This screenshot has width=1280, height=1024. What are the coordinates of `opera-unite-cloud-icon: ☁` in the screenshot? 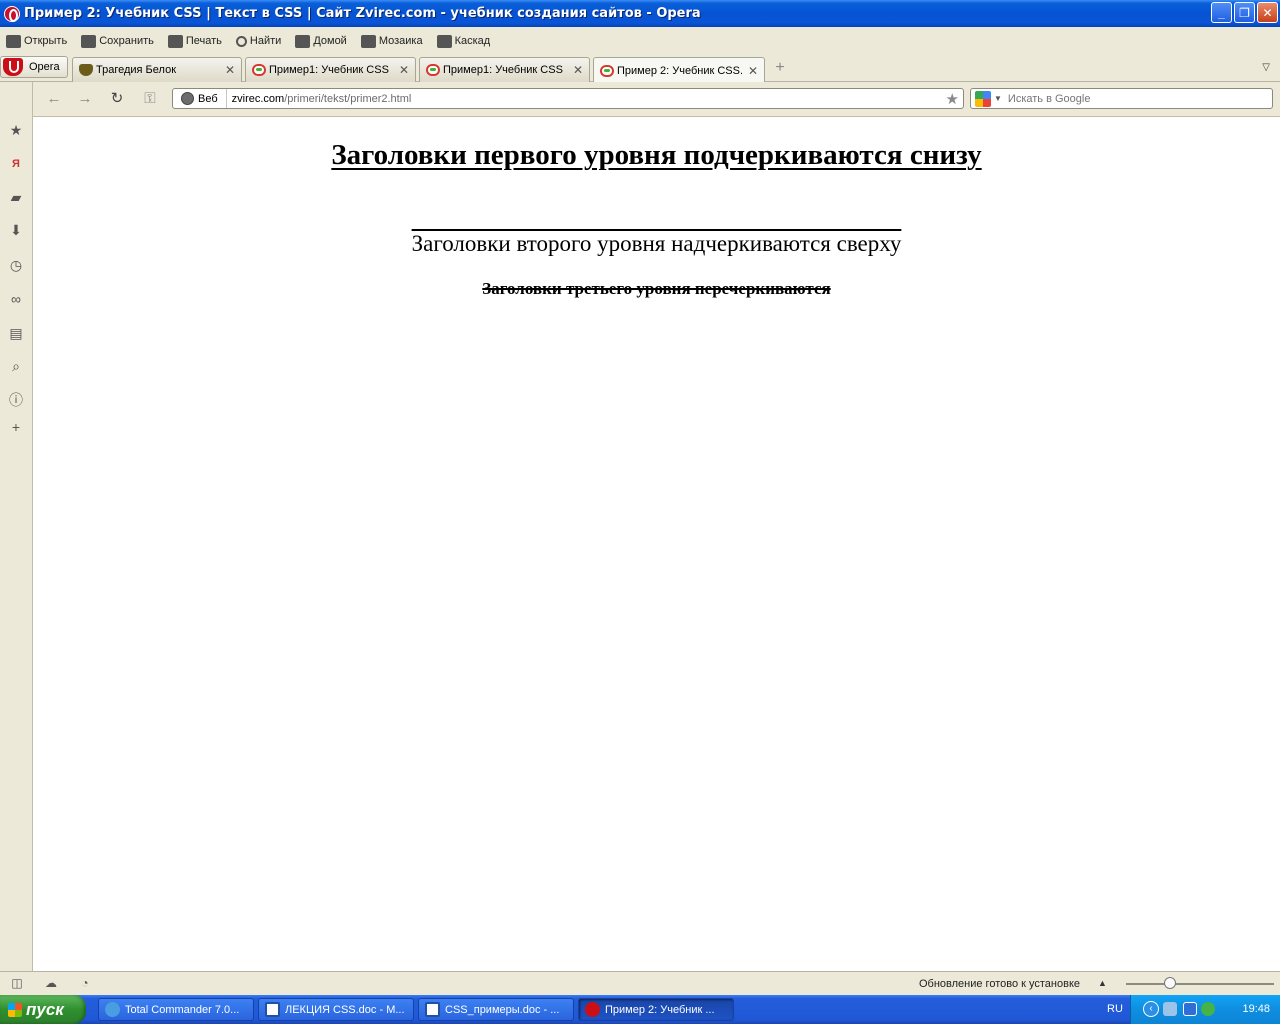 It's located at (51, 983).